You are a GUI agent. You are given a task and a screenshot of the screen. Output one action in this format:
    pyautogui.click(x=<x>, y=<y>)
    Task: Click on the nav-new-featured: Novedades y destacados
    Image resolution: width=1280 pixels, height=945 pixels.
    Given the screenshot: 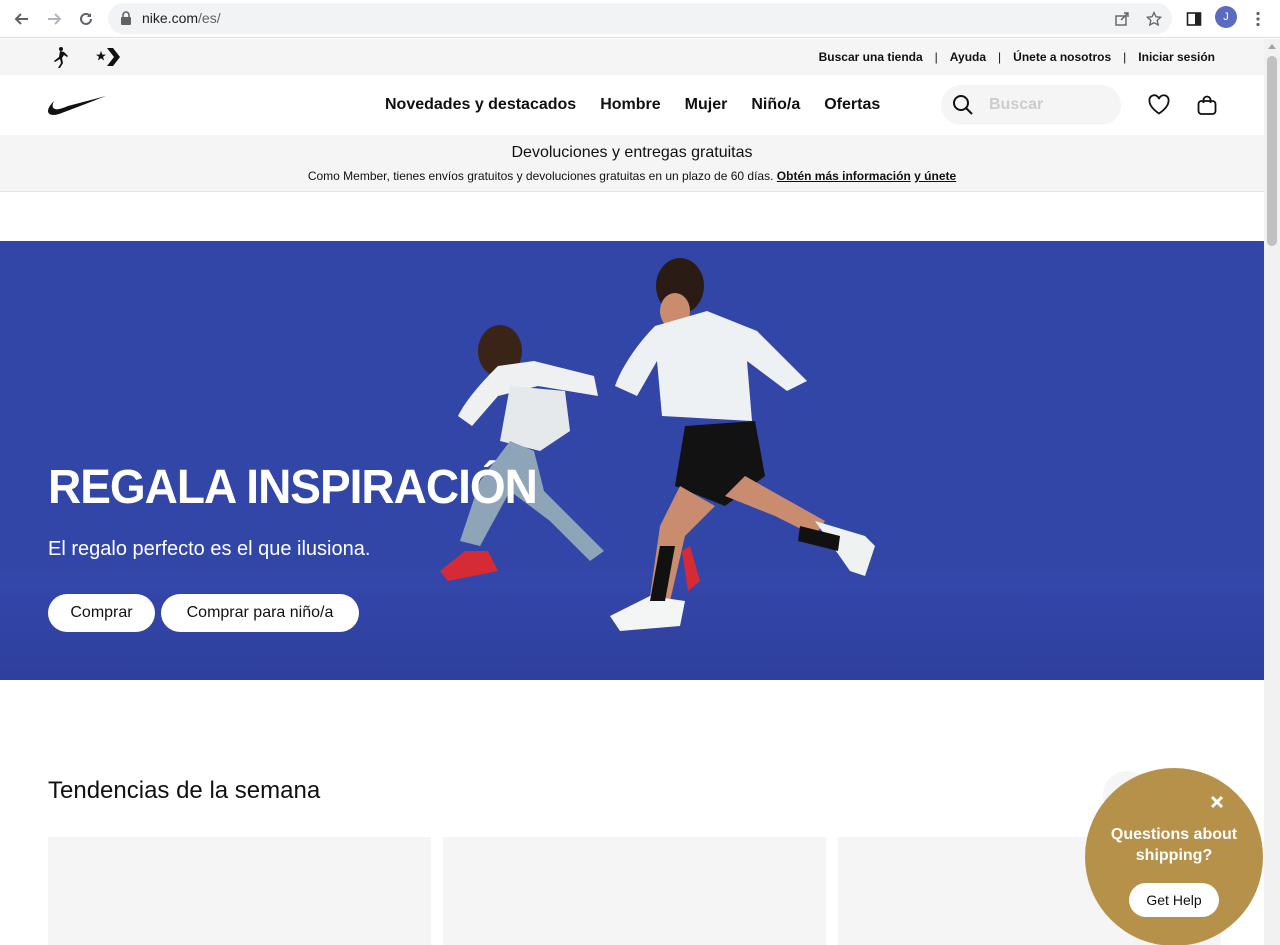 What is the action you would take?
    pyautogui.click(x=480, y=105)
    